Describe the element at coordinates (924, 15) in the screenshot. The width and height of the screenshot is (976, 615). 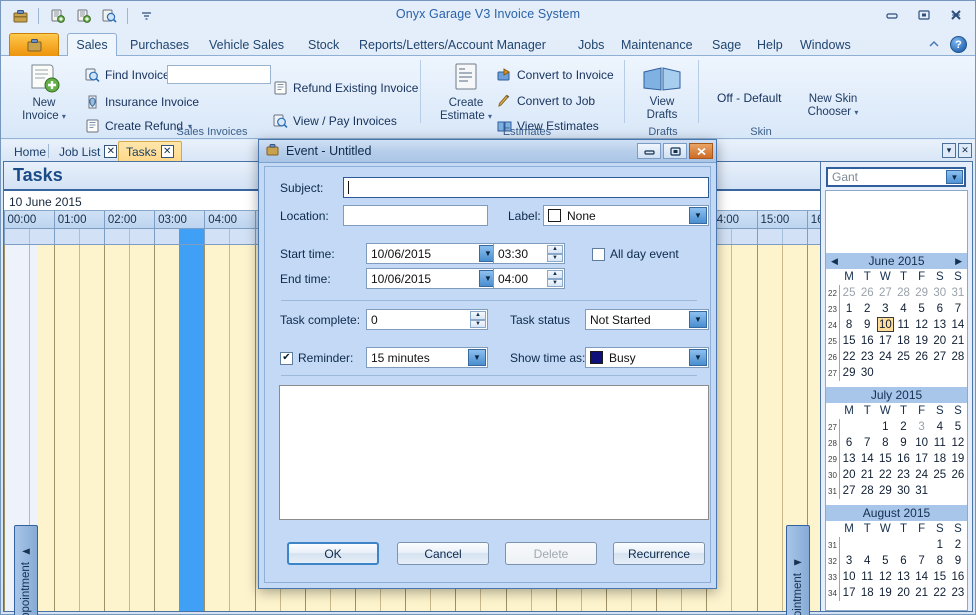
I see `restore-icon` at that location.